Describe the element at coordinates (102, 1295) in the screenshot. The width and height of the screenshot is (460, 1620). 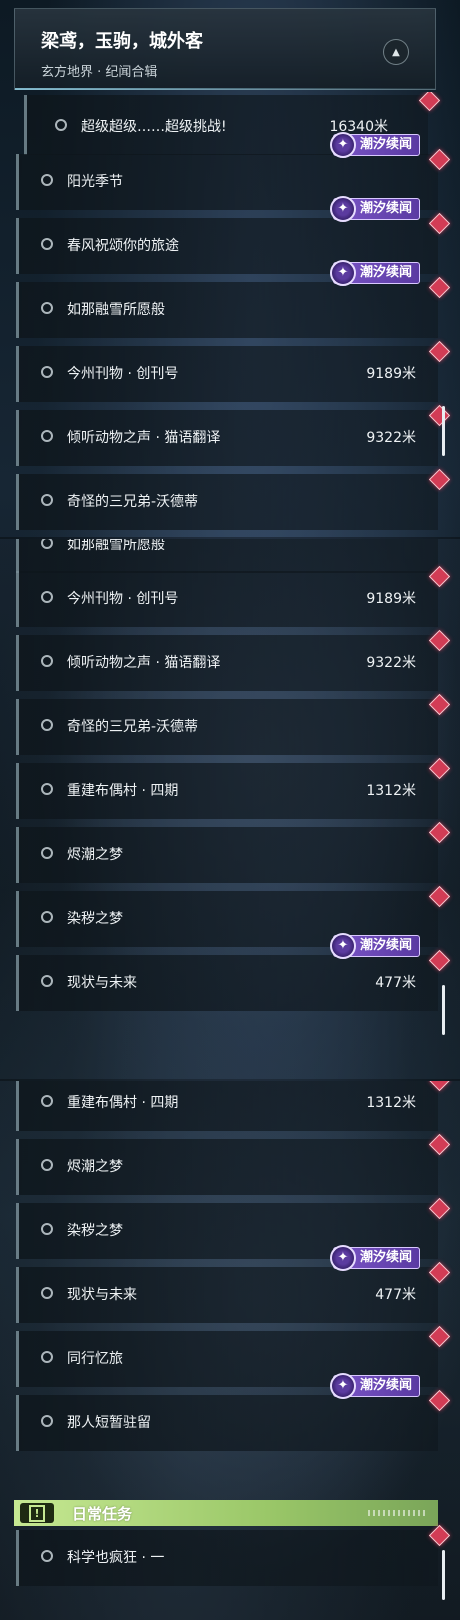
I see `quest-name: 现状与未来` at that location.